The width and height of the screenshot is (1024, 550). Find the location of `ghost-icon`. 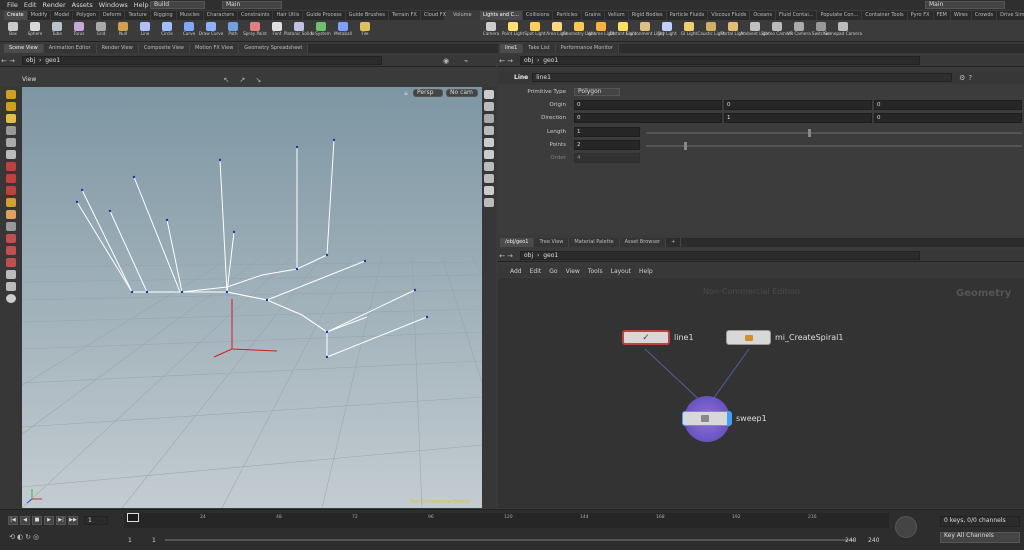

ghost-icon is located at coordinates (489, 130).